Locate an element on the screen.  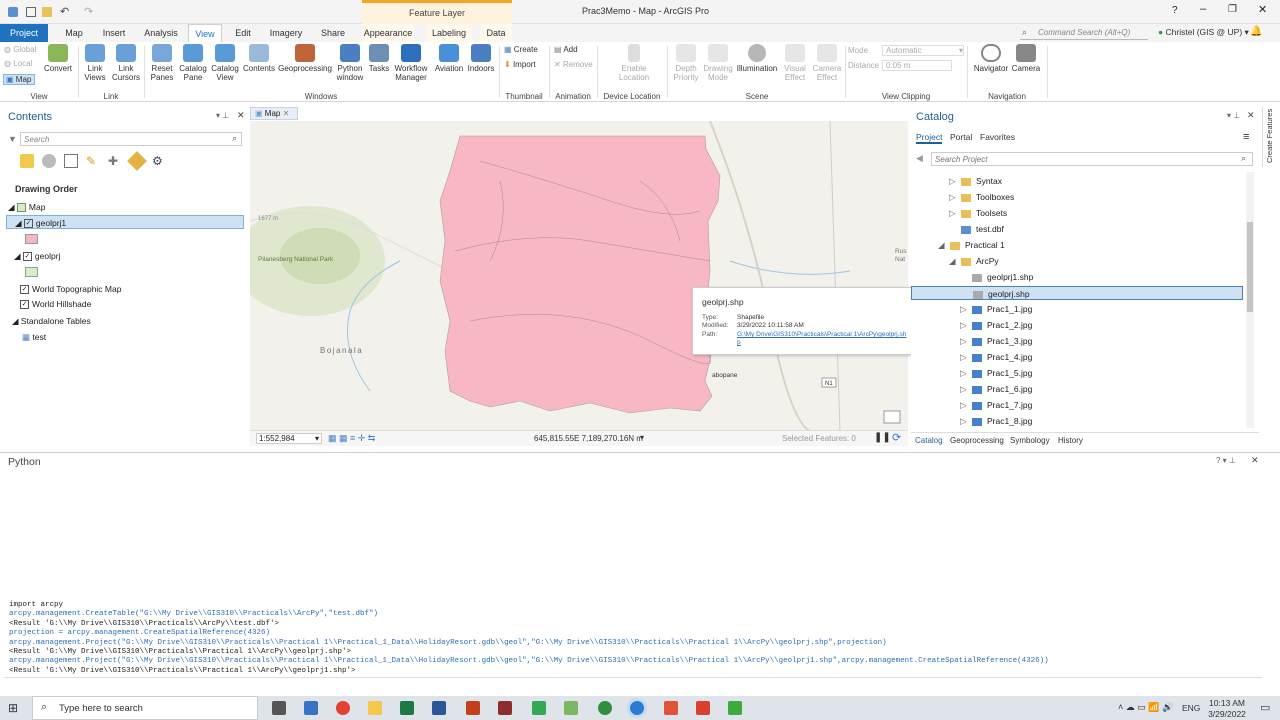
table-test: ▦ test is located at coordinates (34, 337).